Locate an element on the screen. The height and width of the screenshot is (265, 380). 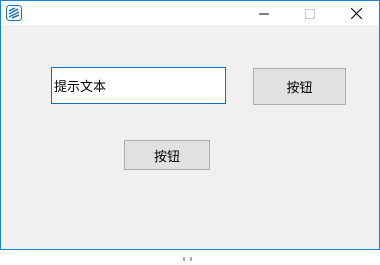
close-icon is located at coordinates (356, 13).